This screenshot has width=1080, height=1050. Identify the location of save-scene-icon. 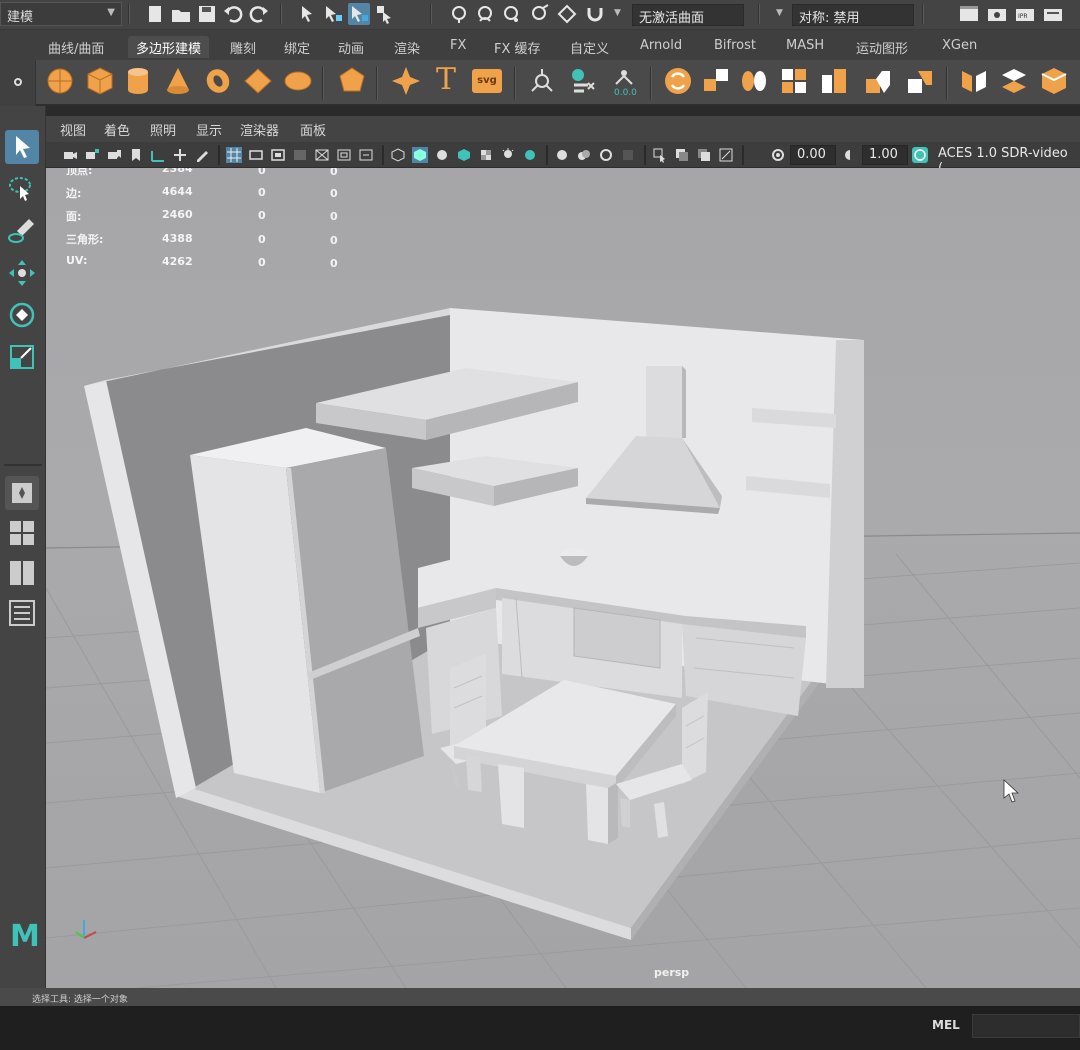
(207, 14).